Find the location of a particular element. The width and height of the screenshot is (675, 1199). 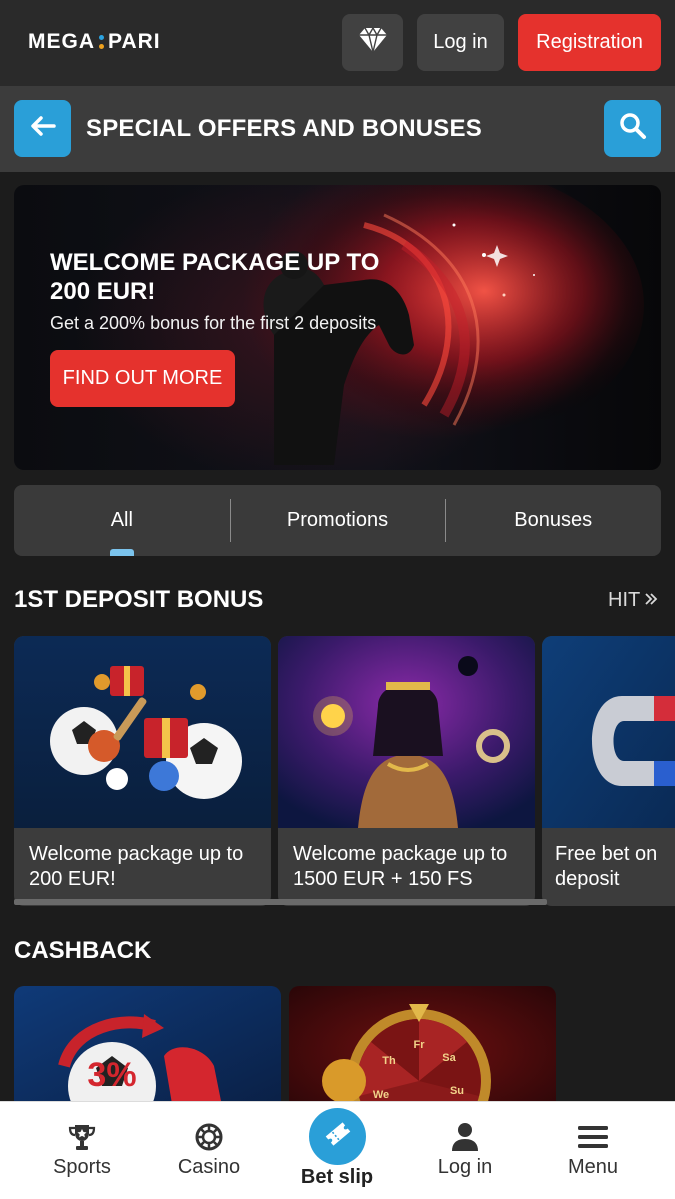

page-title-bar: SPECIAL OFFERS AND BONUSES is located at coordinates (337, 129).